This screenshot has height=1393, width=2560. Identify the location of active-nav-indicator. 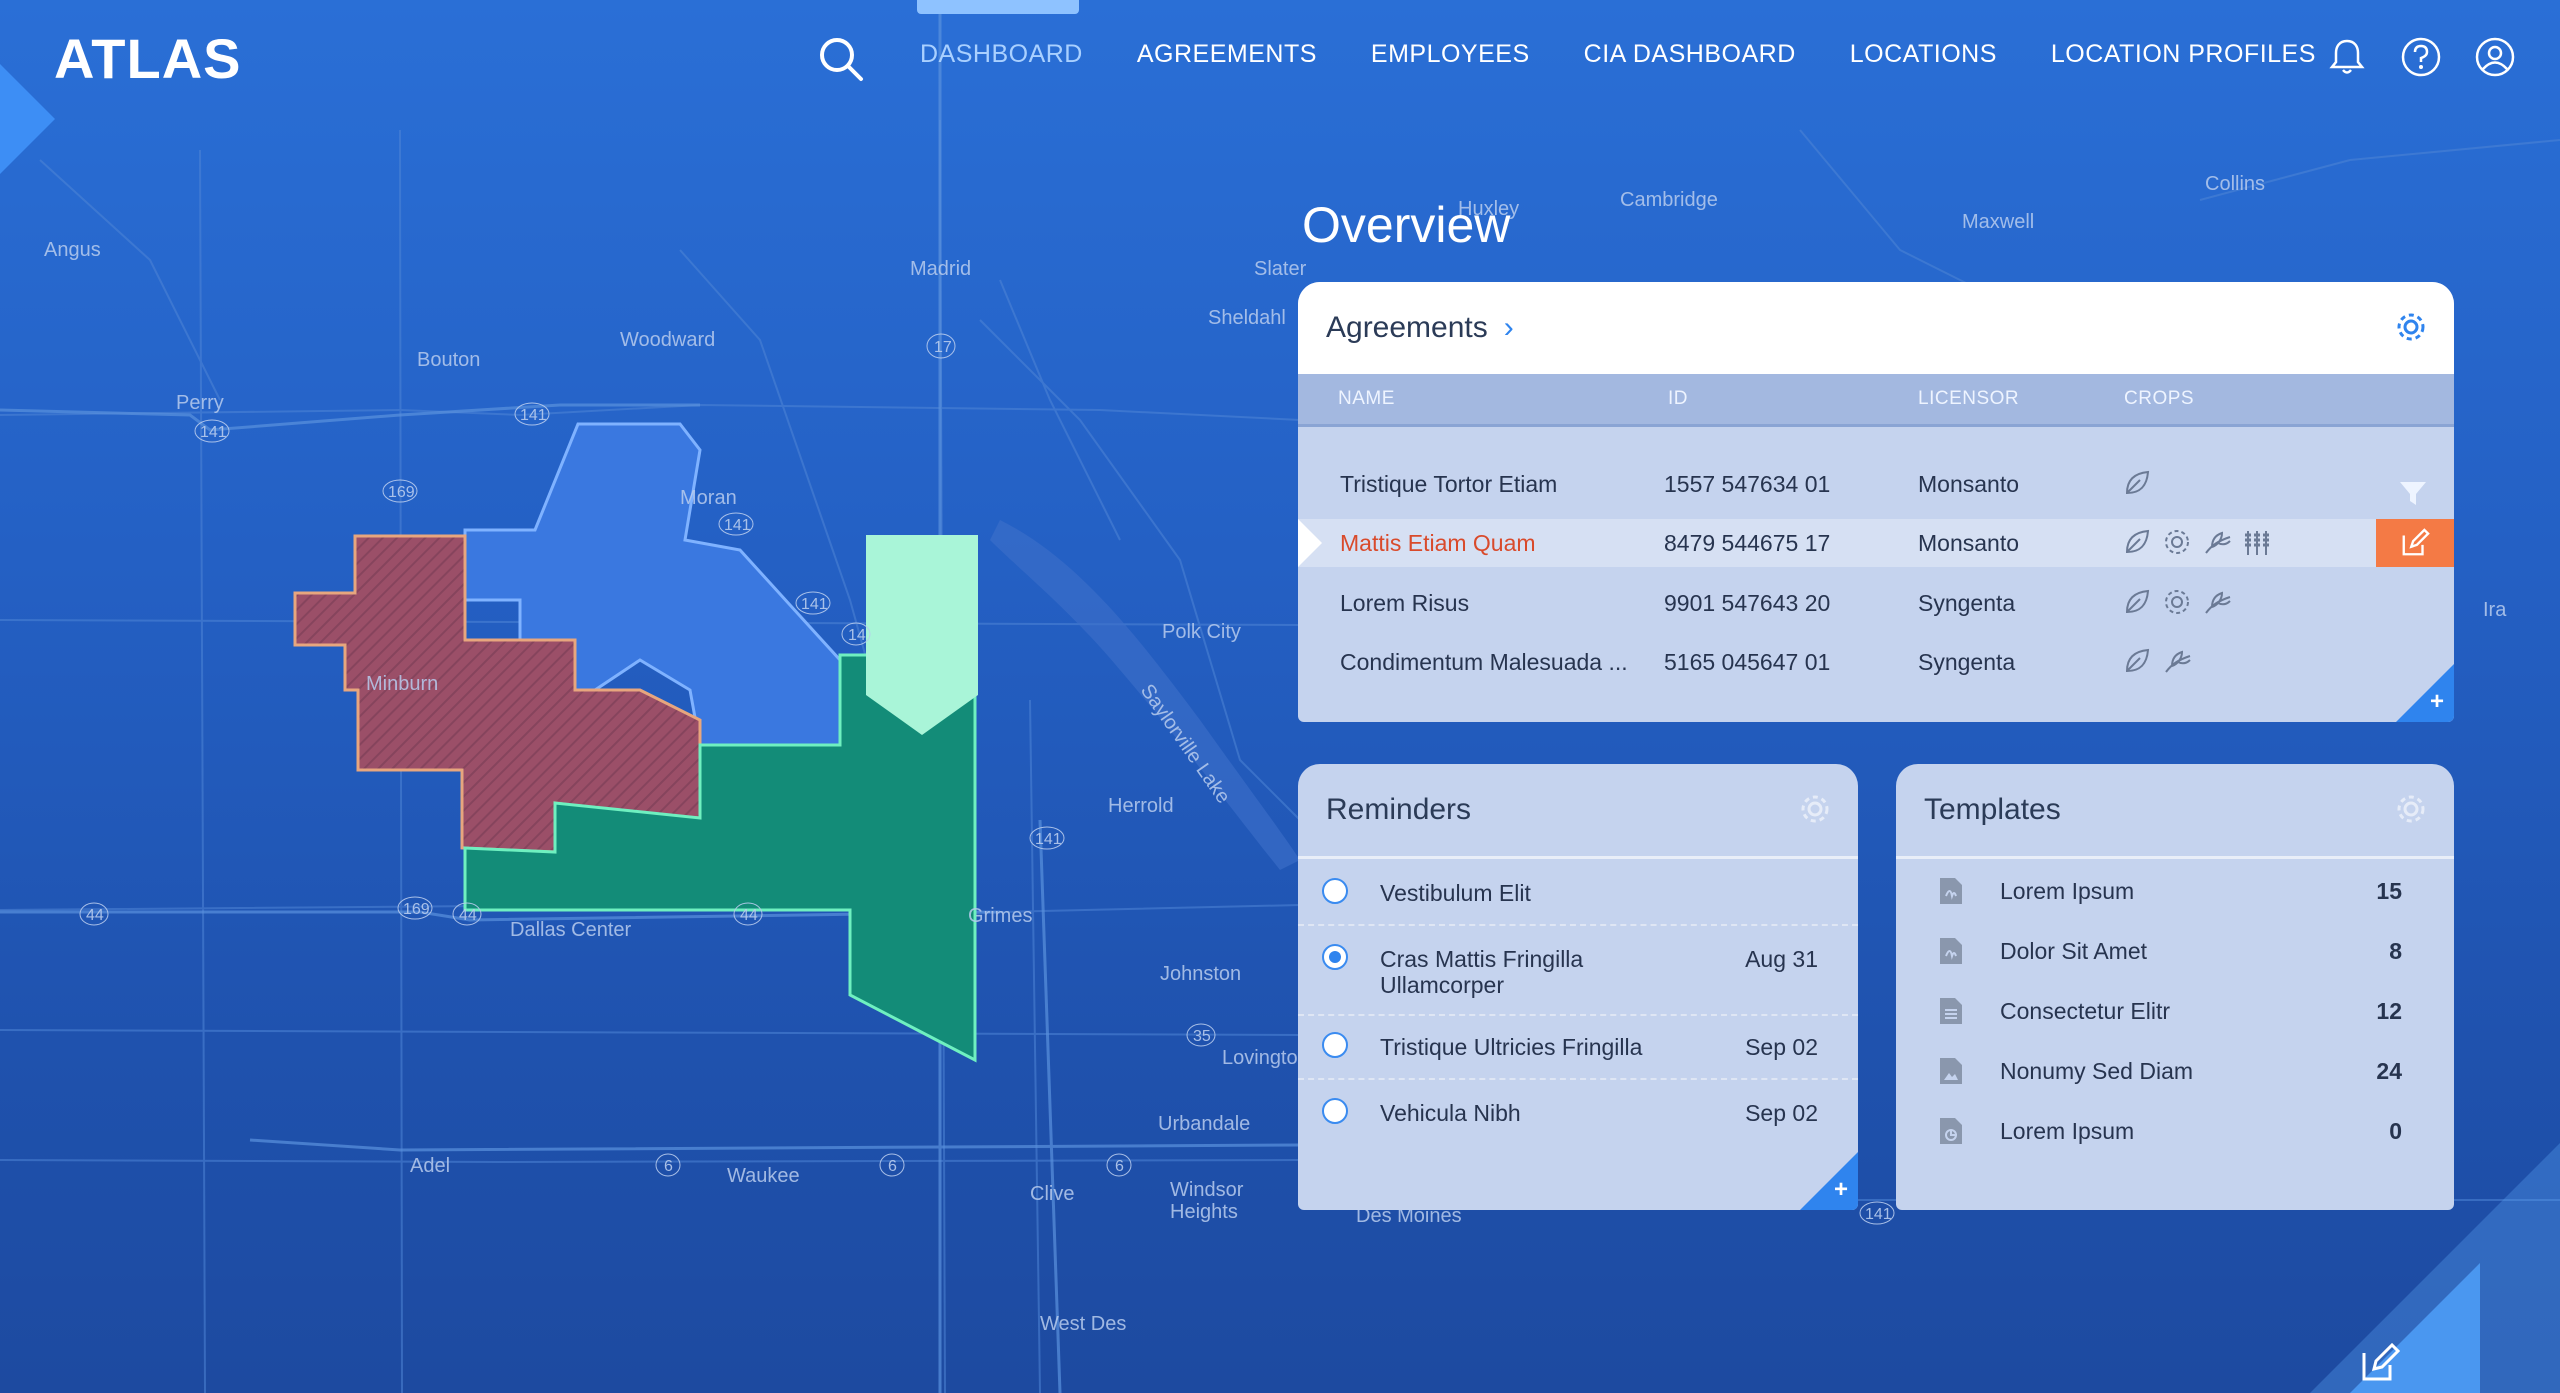
(998, 7).